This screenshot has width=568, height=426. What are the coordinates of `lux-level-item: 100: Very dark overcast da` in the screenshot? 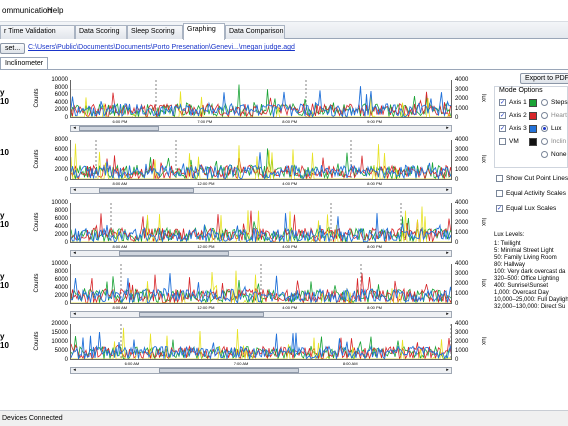 It's located at (530, 272).